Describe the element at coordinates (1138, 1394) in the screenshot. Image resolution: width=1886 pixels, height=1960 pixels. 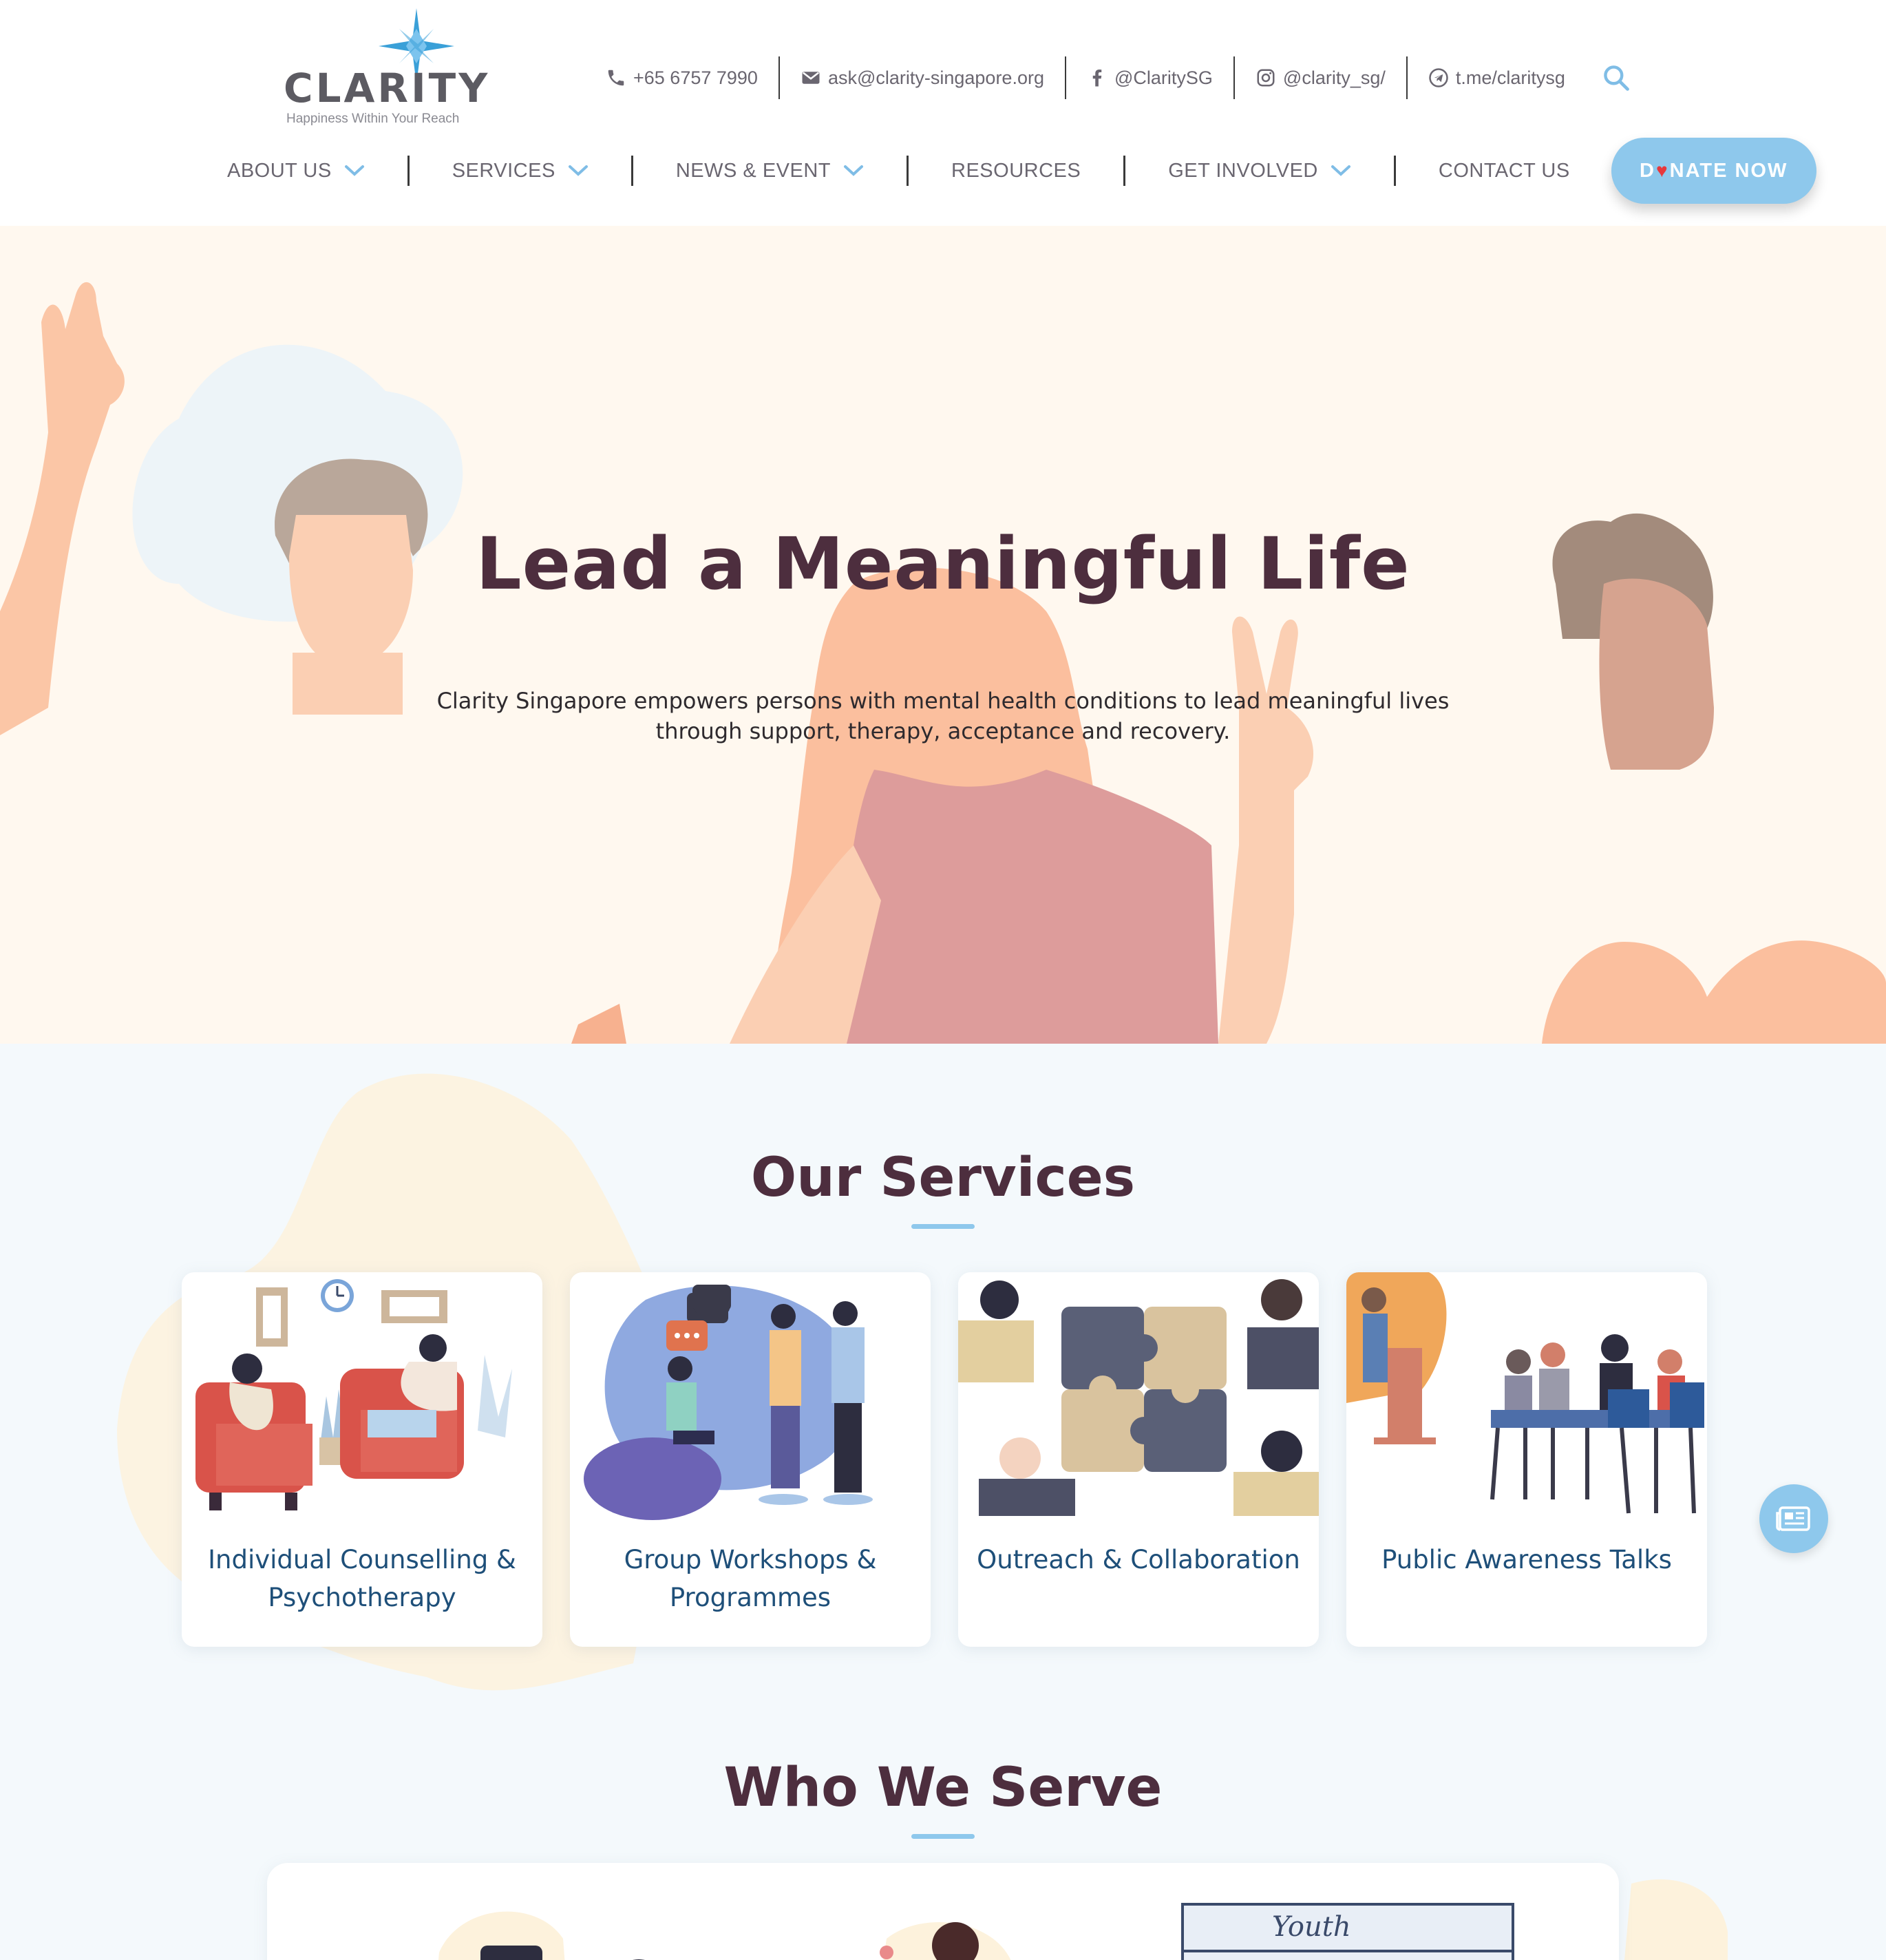
I see `puzzle-illustration` at that location.